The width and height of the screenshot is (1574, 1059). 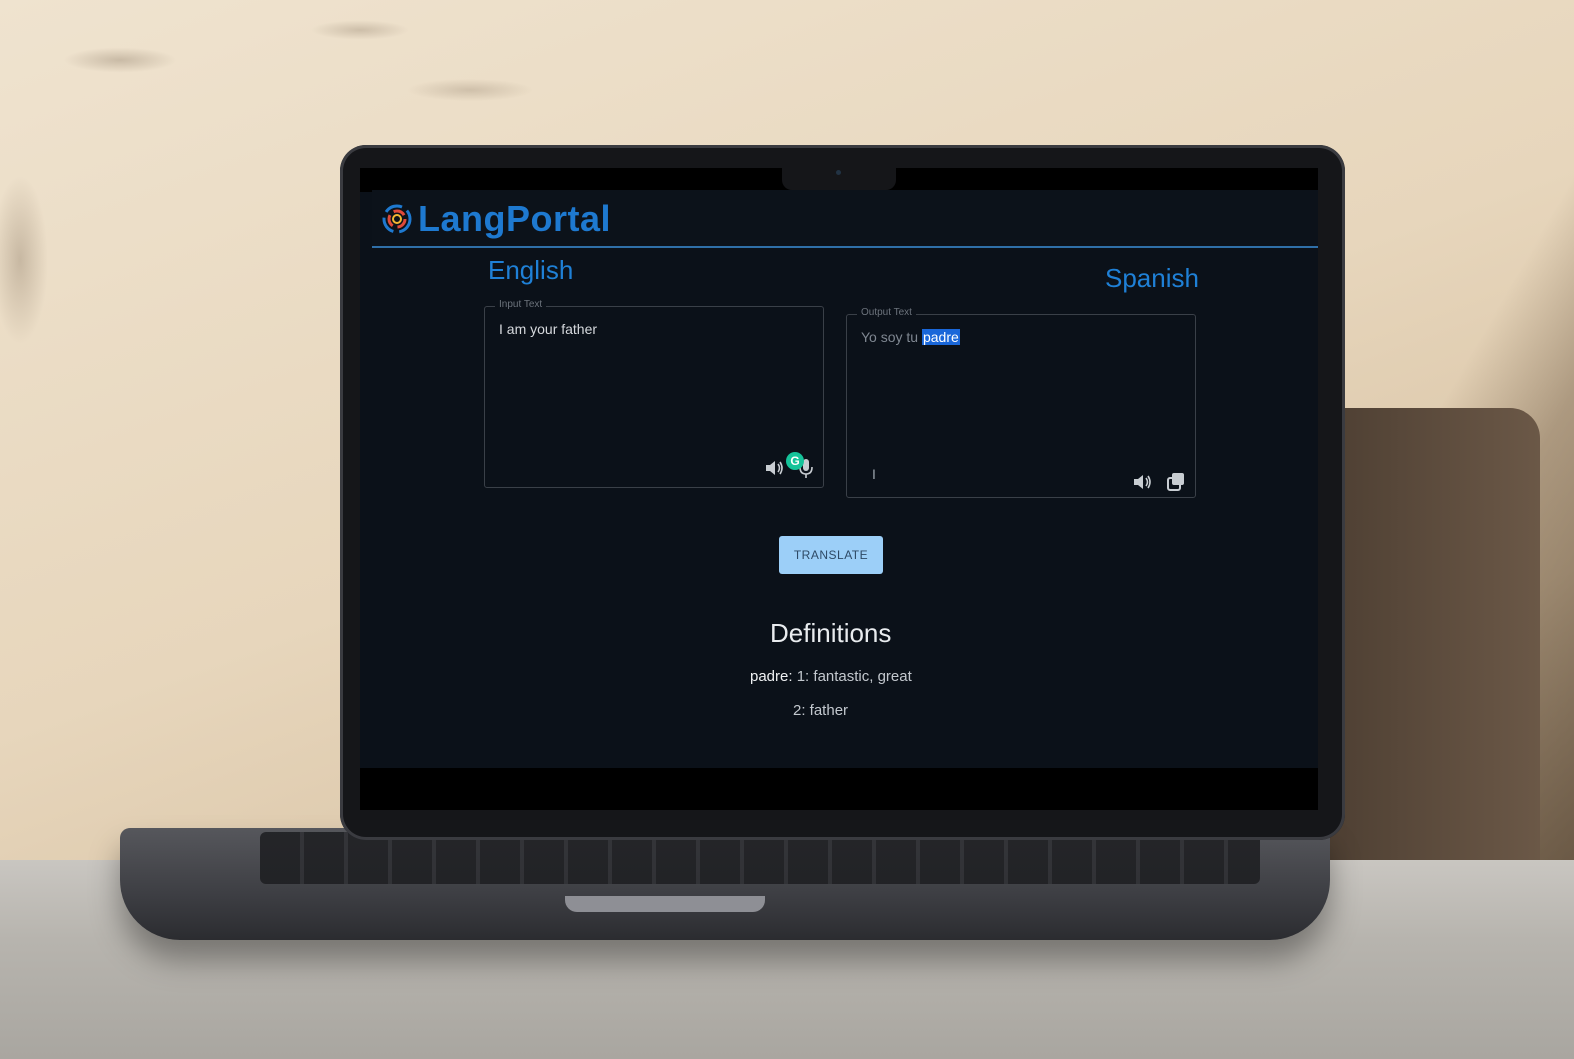 I want to click on app-header: LangPortal, so click(x=845, y=219).